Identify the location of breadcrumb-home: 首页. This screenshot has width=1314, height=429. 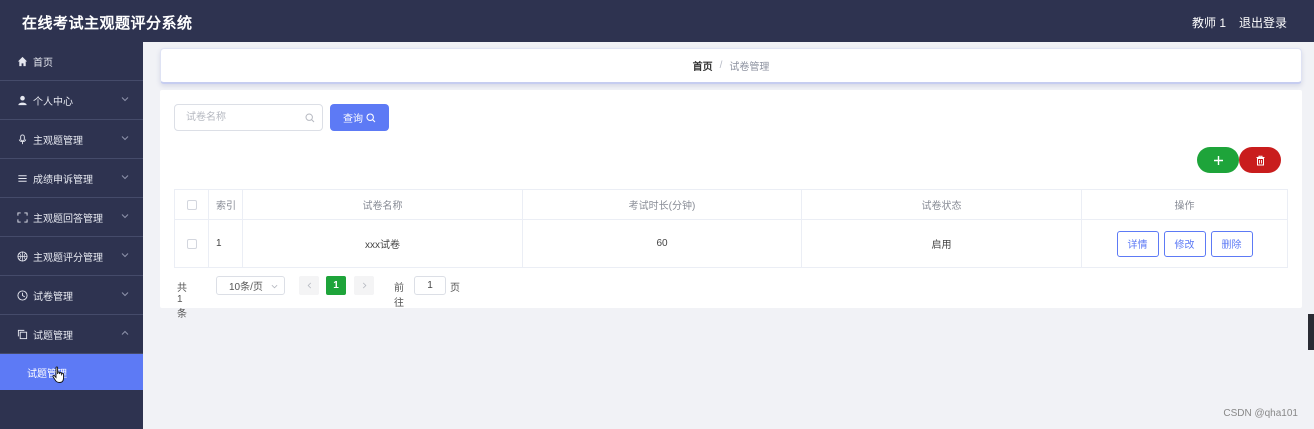
(703, 65).